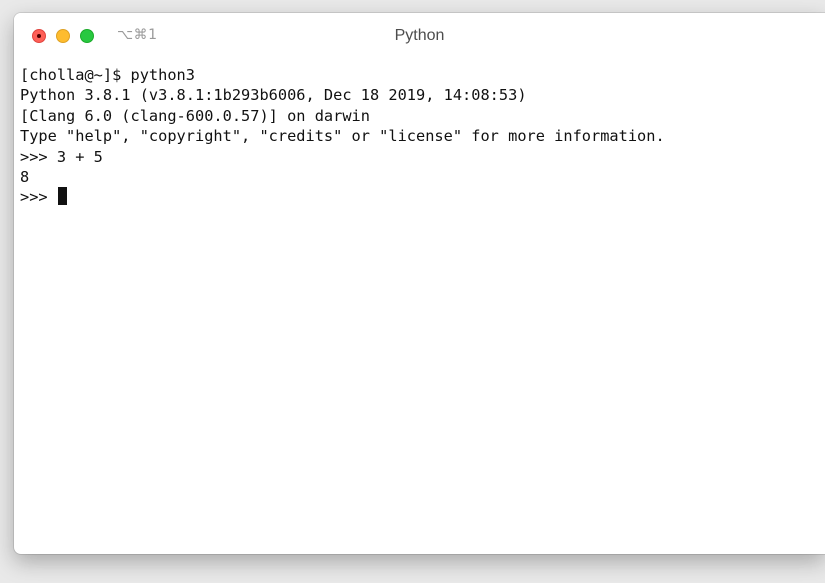 The width and height of the screenshot is (825, 583). What do you see at coordinates (25, 176) in the screenshot?
I see `terminal-line-result: 8` at bounding box center [25, 176].